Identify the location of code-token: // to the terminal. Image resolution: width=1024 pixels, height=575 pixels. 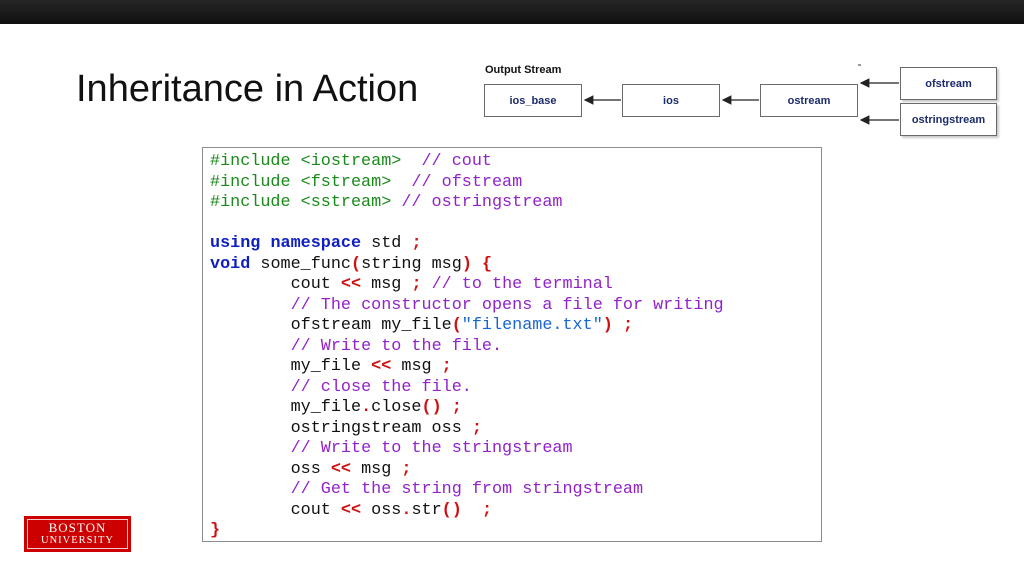
(522, 284).